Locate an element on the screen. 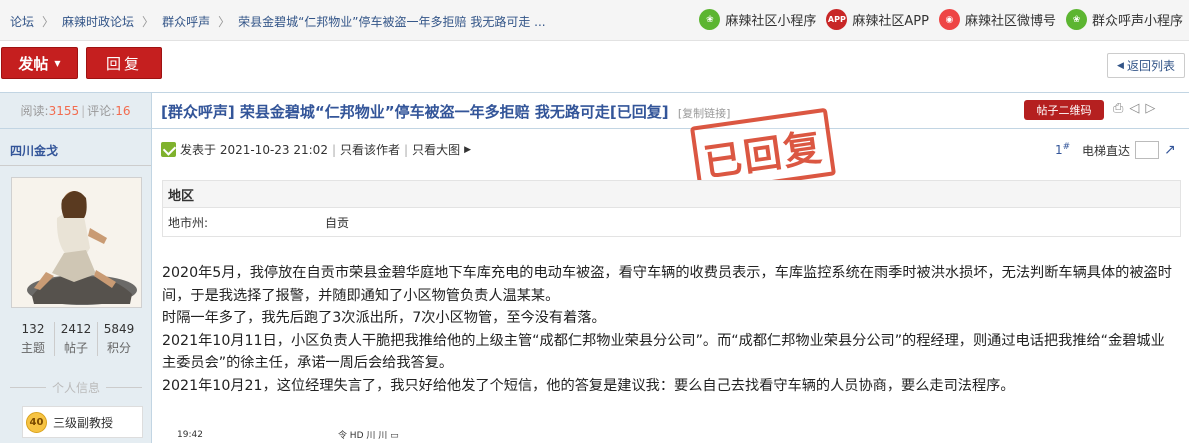  qr-code-button: 帖子二维码 is located at coordinates (1064, 110).